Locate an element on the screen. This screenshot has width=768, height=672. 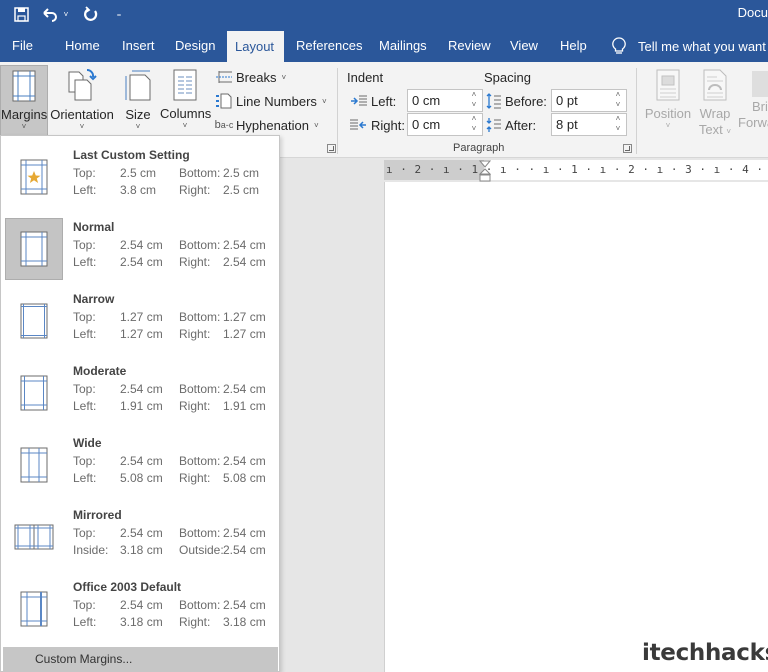
title-bar: ˅ ₌ Docu is located at coordinates (384, 15).